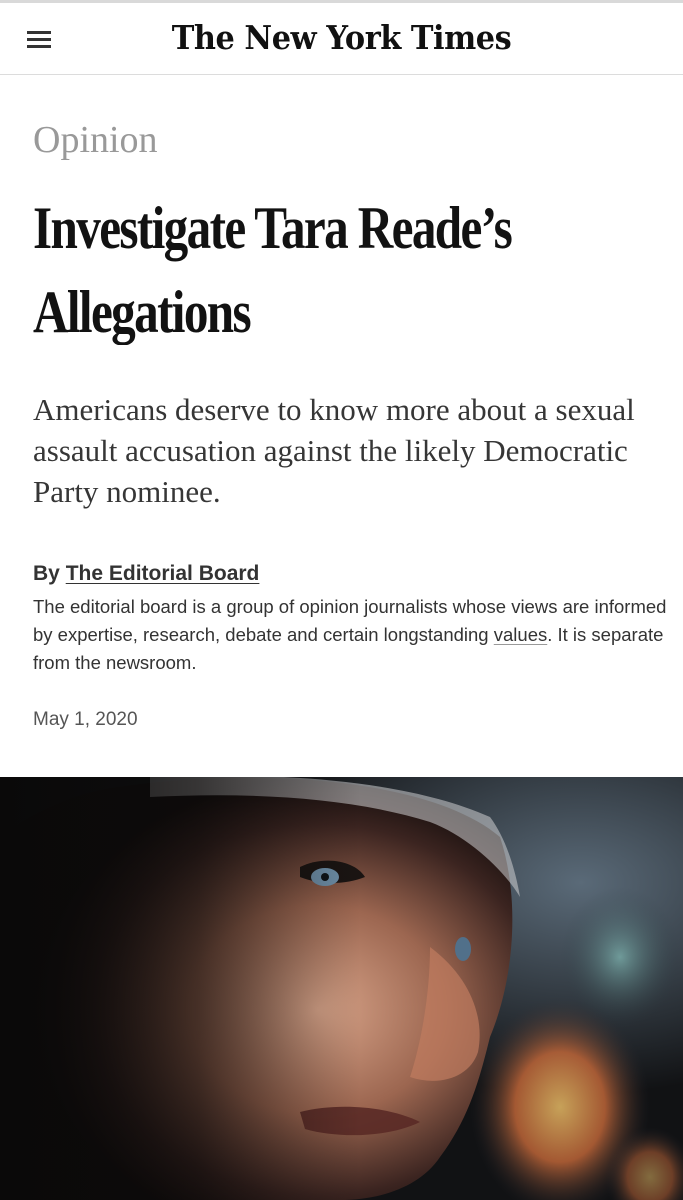 The image size is (683, 1200). Describe the element at coordinates (273, 270) in the screenshot. I see `article-headline: Investigate Tara Reade’s Allegations` at that location.